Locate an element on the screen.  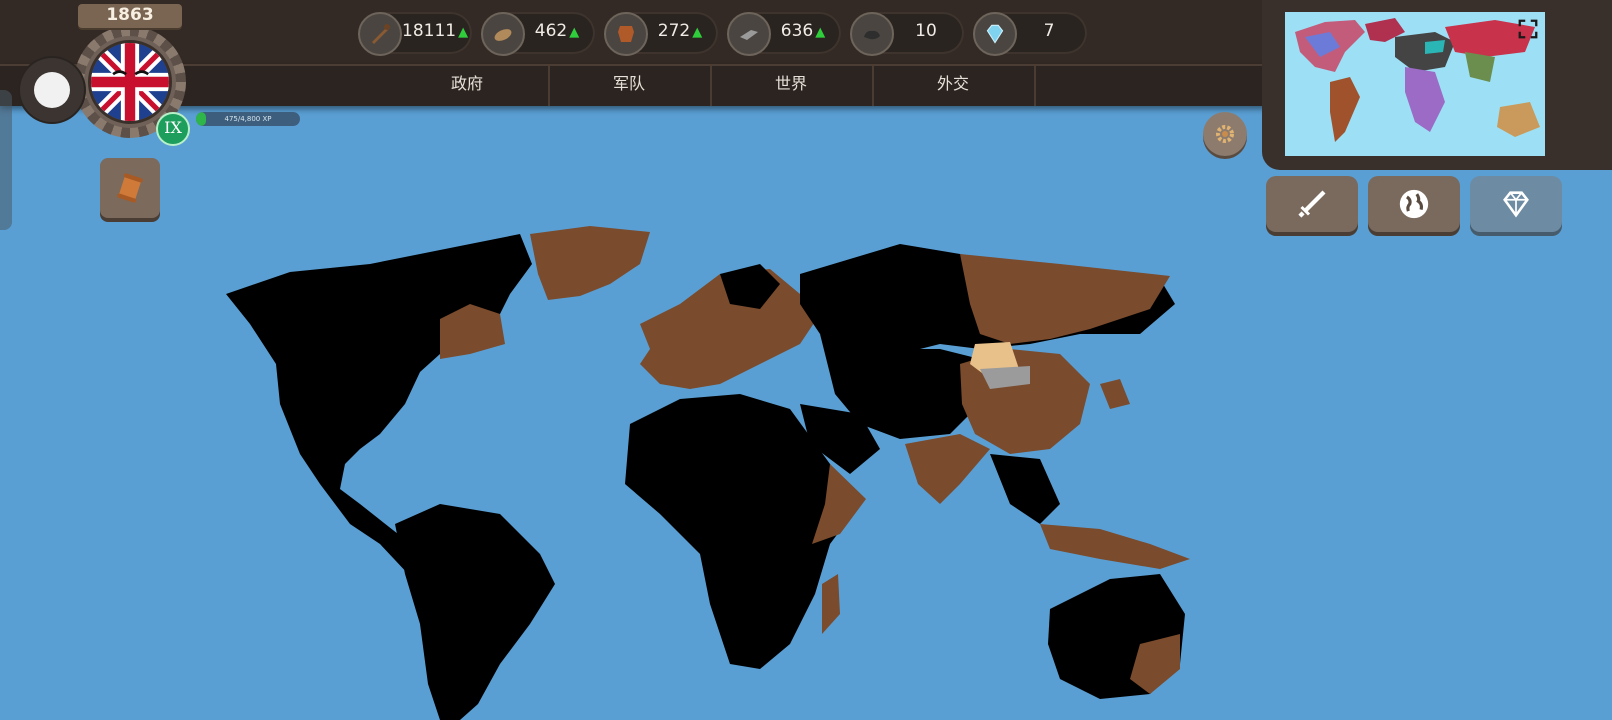
resource-wood: 18111 ▲ is located at coordinates (415, 34).